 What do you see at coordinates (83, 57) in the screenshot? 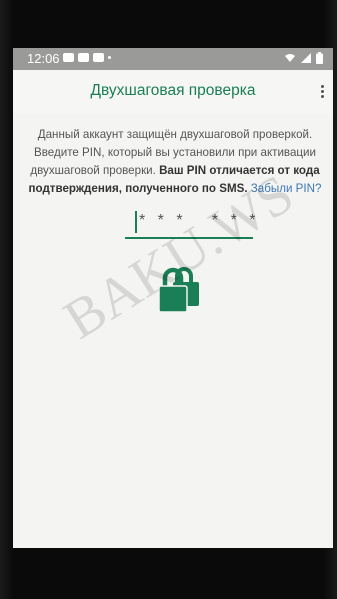
I see `youtube-notification-icon` at bounding box center [83, 57].